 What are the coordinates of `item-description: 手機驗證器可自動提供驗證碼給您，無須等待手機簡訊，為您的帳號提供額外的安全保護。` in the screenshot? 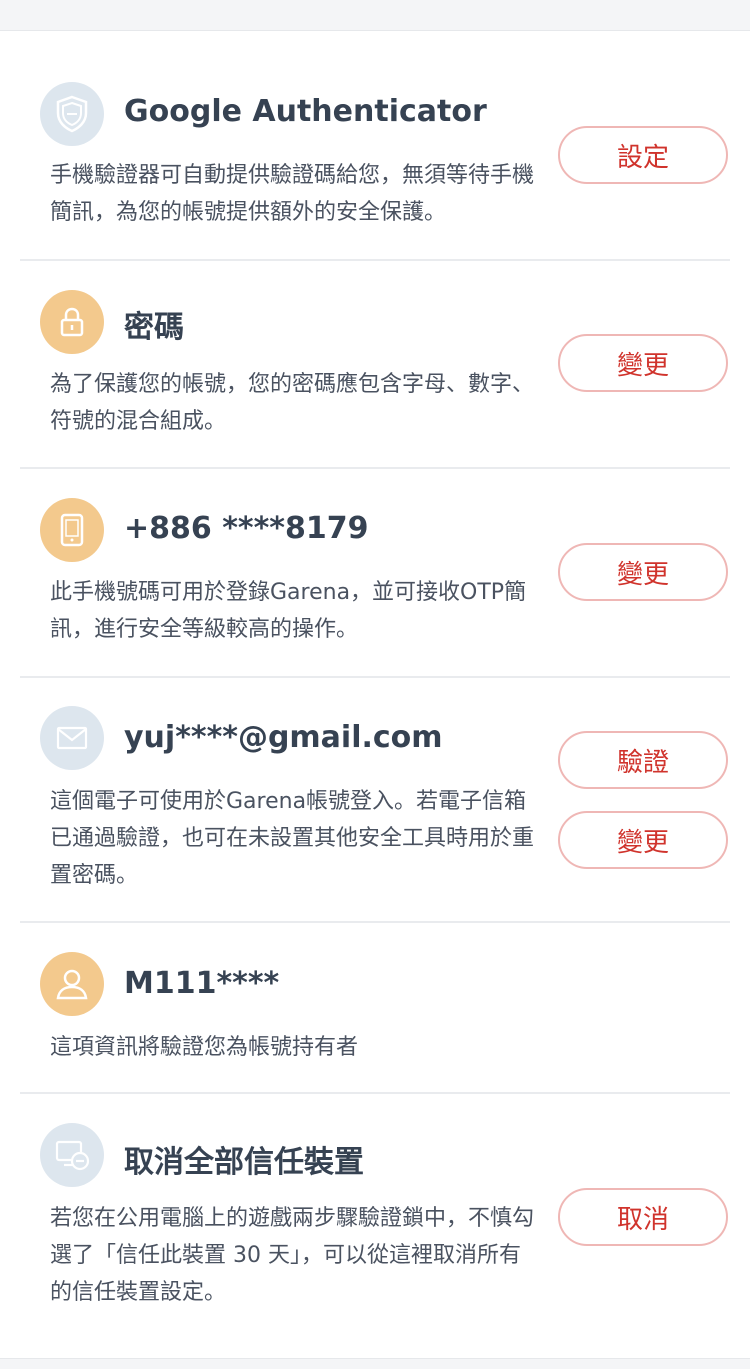 It's located at (292, 194).